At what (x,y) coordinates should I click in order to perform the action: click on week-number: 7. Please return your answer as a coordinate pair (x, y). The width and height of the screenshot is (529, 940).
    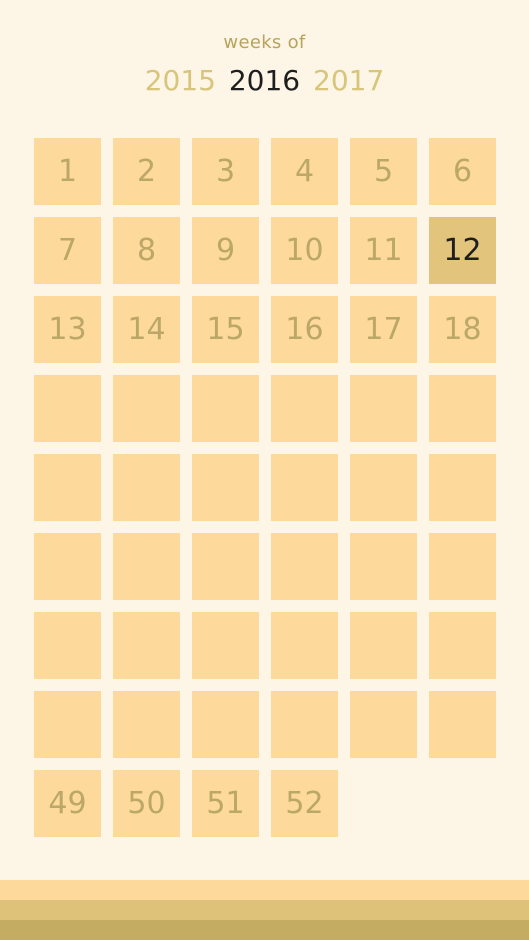
    Looking at the image, I should click on (67, 250).